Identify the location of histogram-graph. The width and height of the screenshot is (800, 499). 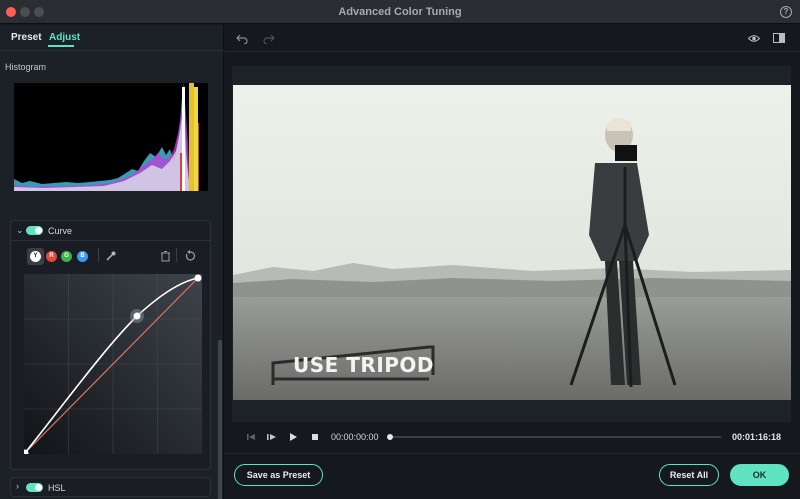
(111, 137).